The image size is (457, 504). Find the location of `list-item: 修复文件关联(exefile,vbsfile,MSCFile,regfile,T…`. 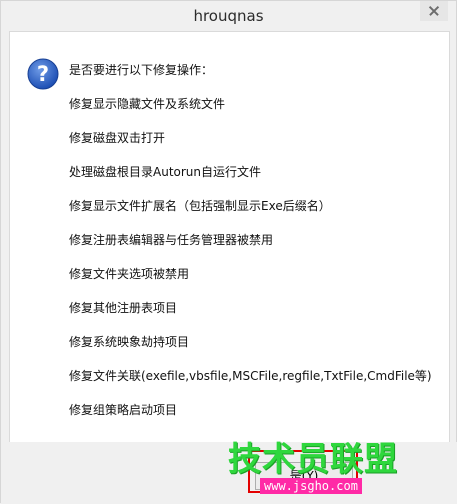

list-item: 修复文件关联(exefile,vbsfile,MSCFile,regfile,T… is located at coordinates (250, 376).